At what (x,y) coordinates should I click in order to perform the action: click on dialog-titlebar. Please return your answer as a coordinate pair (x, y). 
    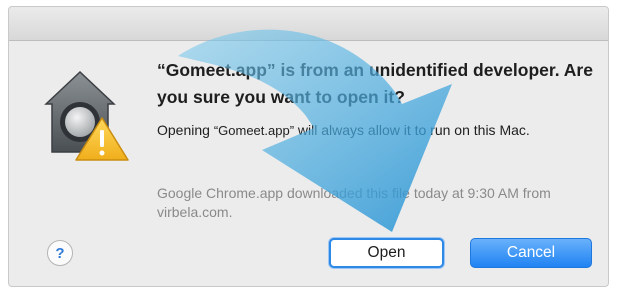
    Looking at the image, I should click on (308, 24).